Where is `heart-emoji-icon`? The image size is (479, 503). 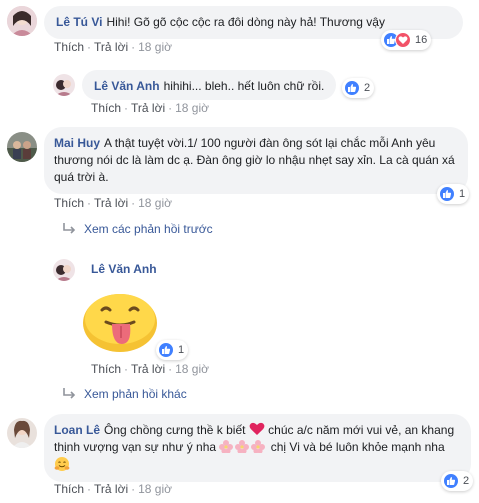 heart-emoji-icon is located at coordinates (257, 428).